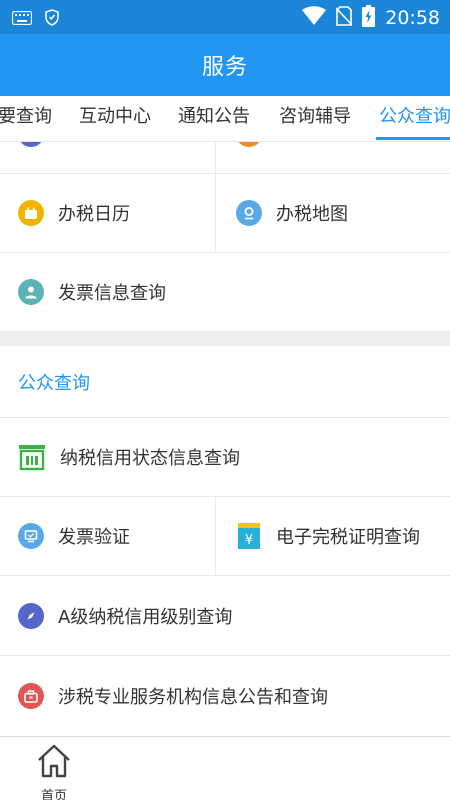 This screenshot has width=450, height=800. I want to click on section-header: 公众查询, so click(225, 382).